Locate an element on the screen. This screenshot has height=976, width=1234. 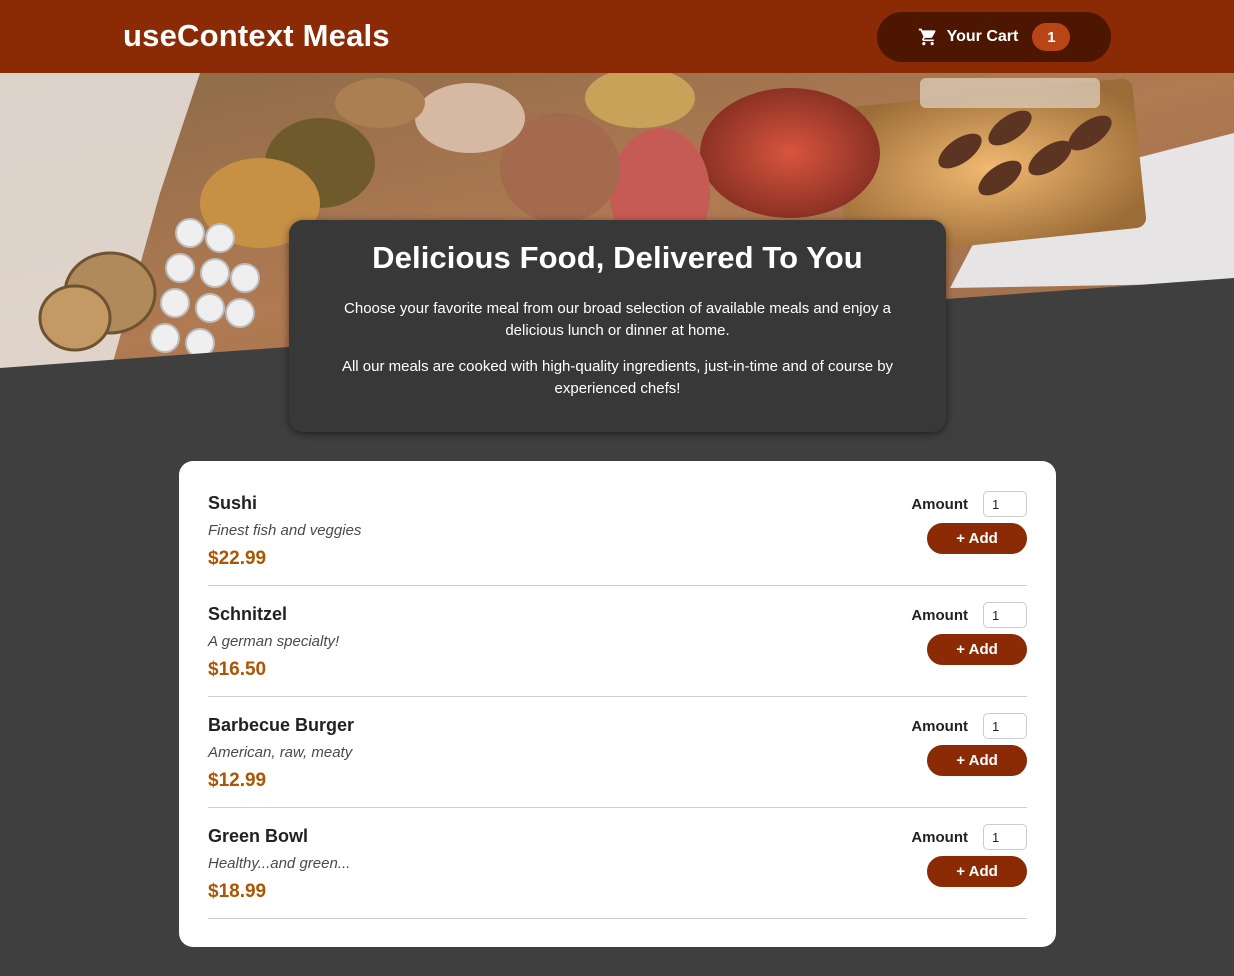
cart-button: Your Cart 1 is located at coordinates (994, 37).